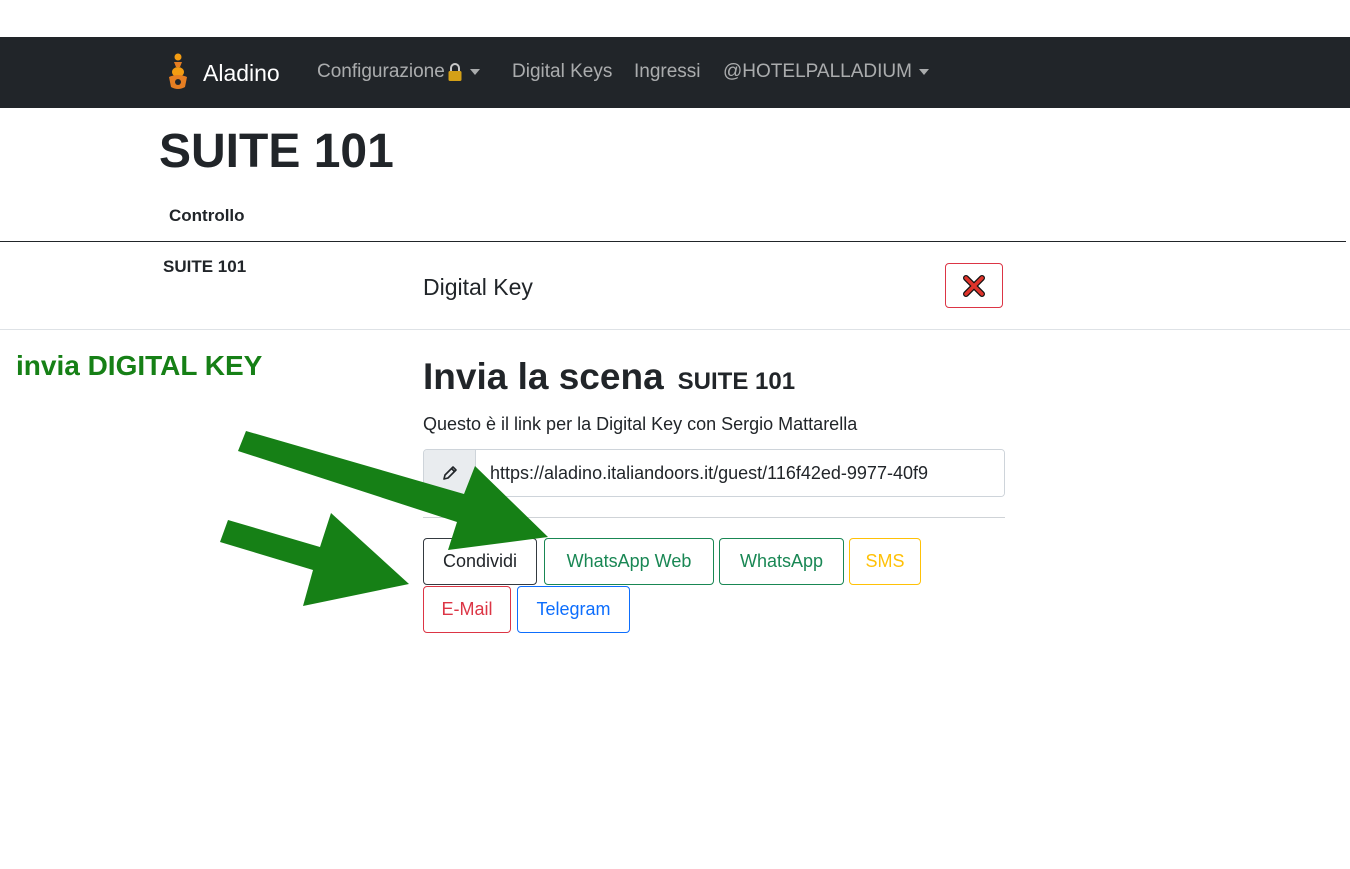 Image resolution: width=1350 pixels, height=869 pixels. I want to click on arrow-to-email, so click(314, 559).